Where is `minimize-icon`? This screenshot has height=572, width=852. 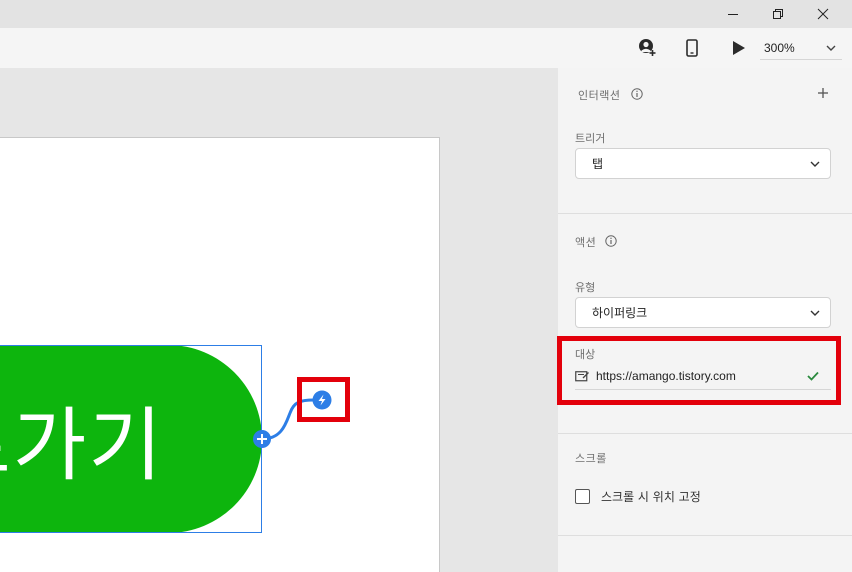
minimize-icon is located at coordinates (733, 14).